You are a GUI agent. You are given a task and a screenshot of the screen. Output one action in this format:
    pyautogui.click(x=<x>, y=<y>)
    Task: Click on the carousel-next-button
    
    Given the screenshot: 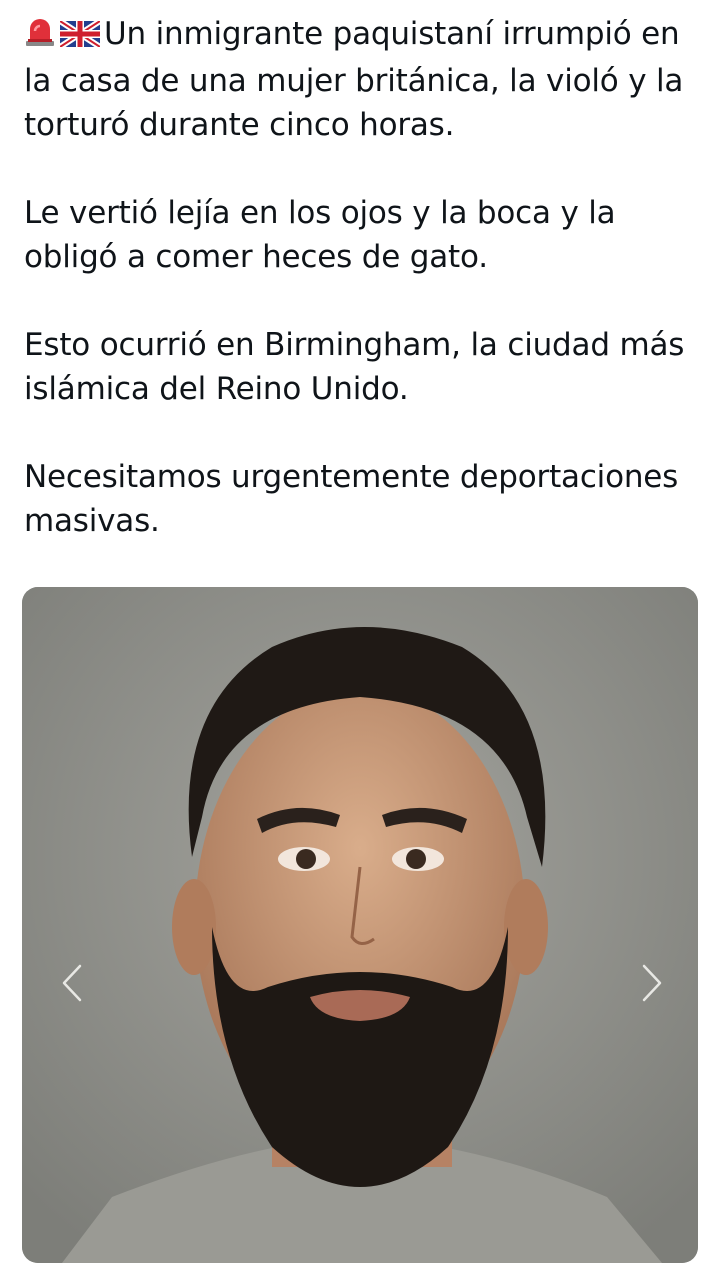 What is the action you would take?
    pyautogui.click(x=652, y=983)
    